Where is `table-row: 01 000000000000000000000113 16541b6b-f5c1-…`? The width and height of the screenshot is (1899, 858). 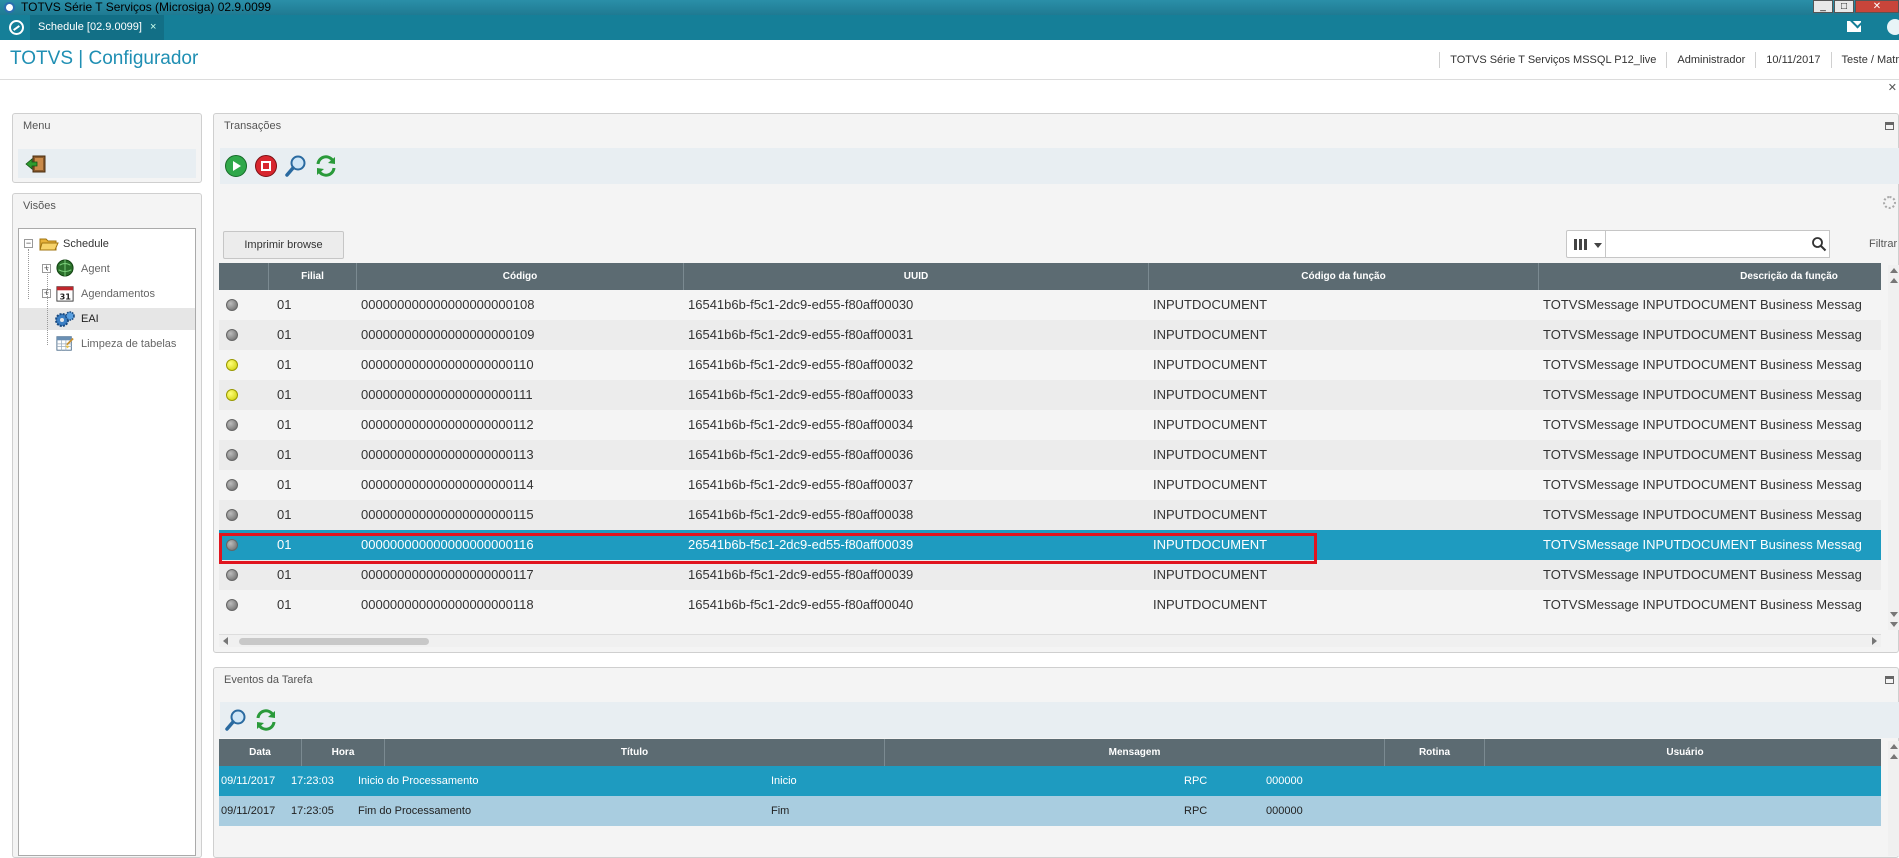
table-row: 01 000000000000000000000113 16541b6b-f5c1-… is located at coordinates (1050, 455).